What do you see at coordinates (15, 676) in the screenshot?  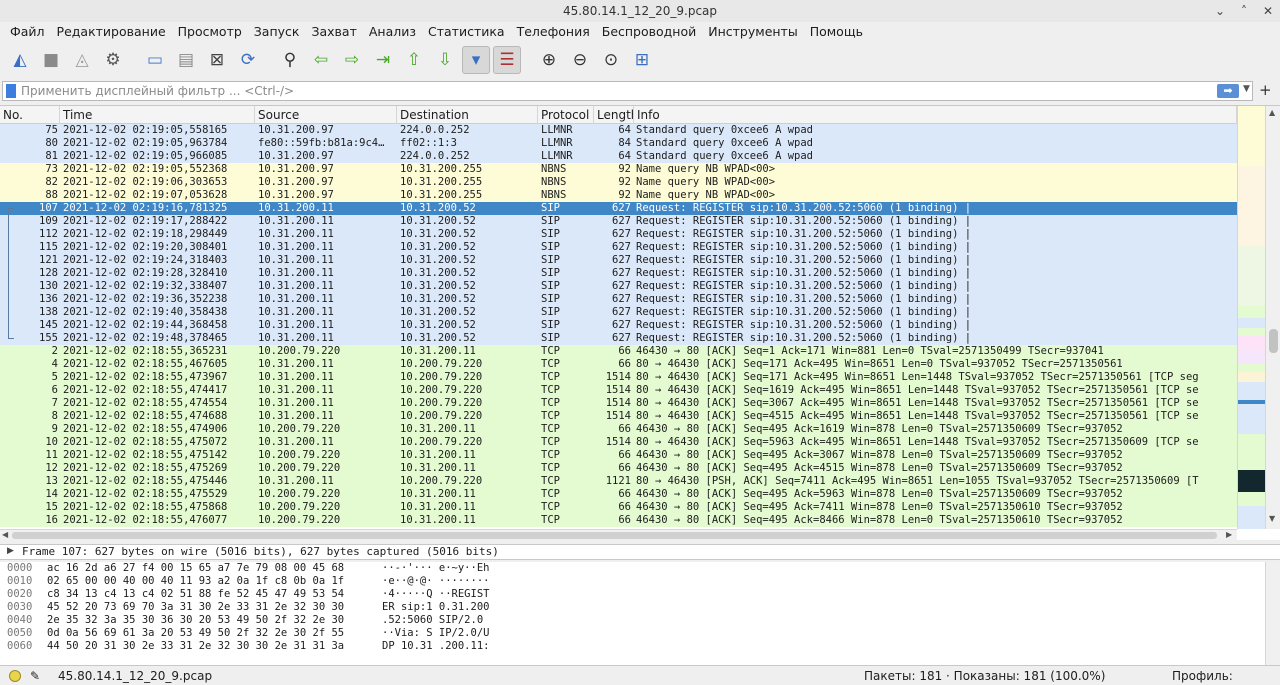 I see `expert-info-indicator-icon` at bounding box center [15, 676].